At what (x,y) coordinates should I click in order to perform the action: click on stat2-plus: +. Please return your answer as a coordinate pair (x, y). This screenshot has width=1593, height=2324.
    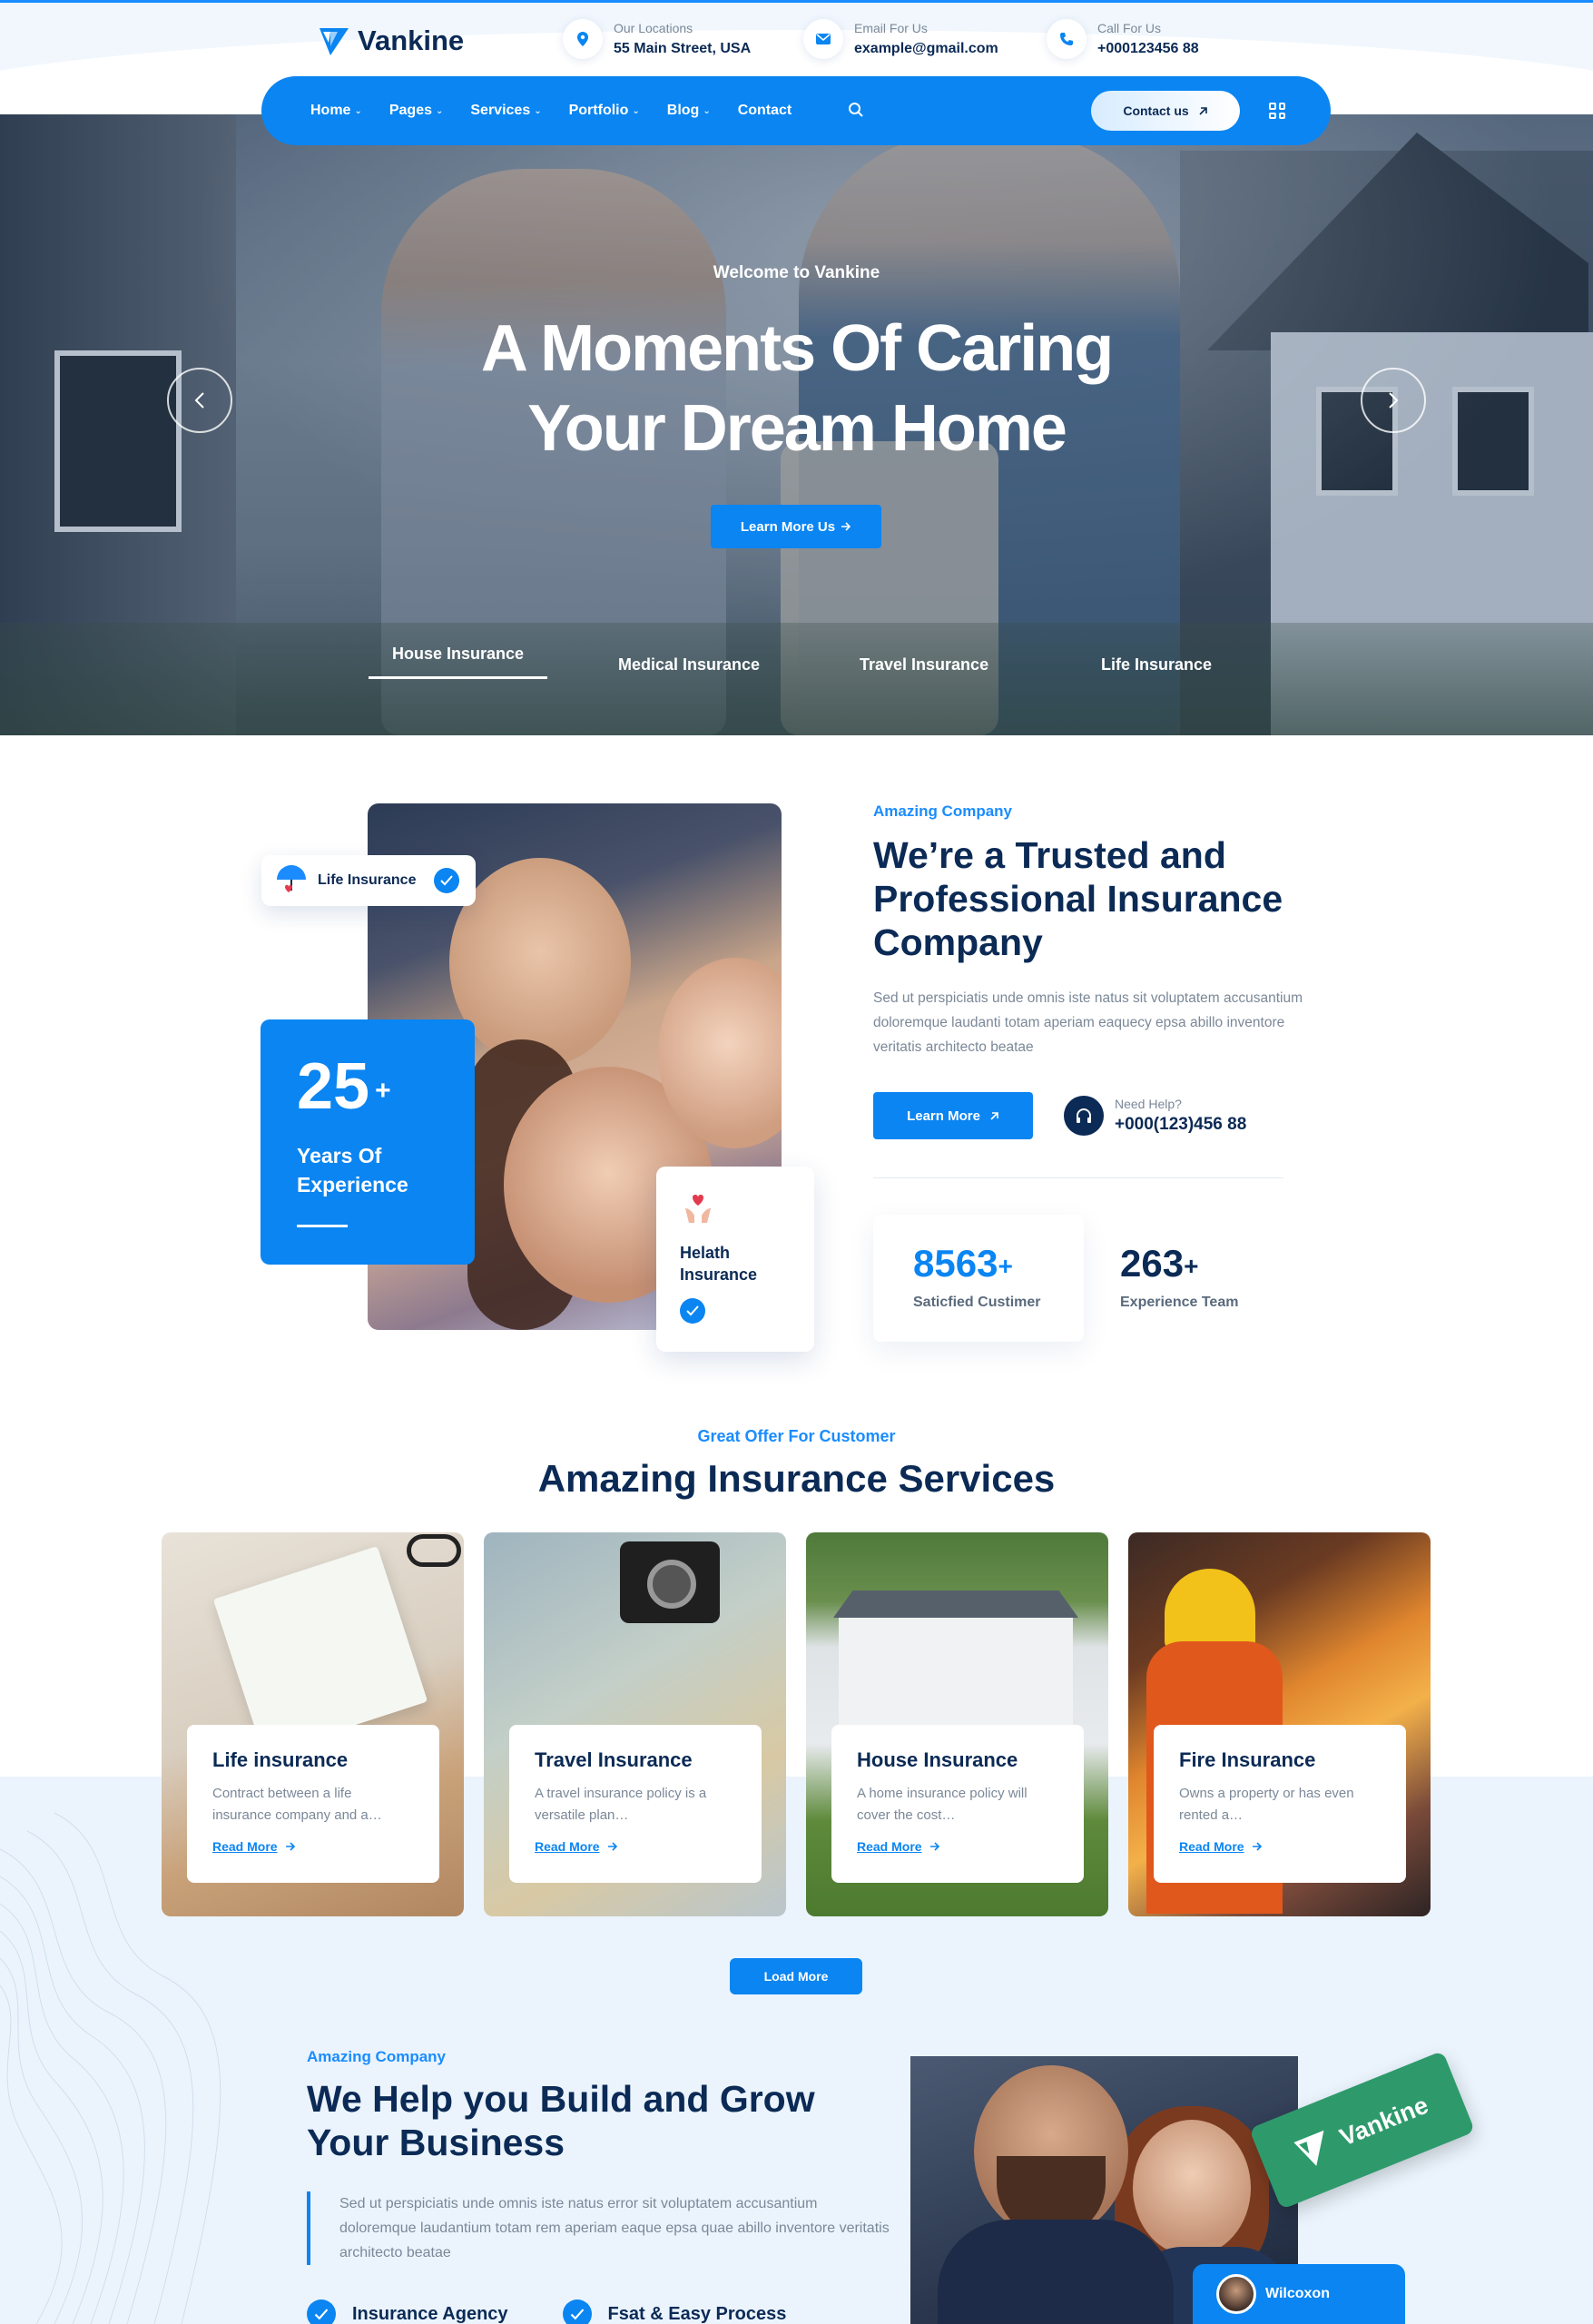
    Looking at the image, I should click on (1191, 1265).